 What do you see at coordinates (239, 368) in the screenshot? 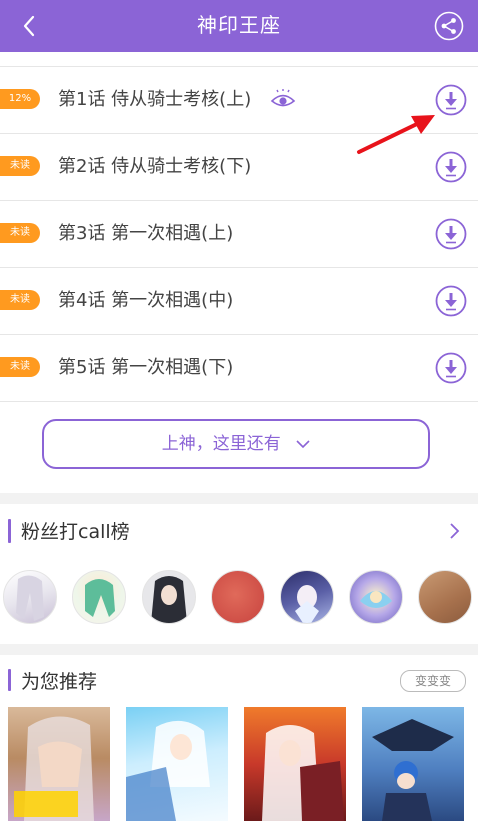
I see `chapter-row-5: 未读 第5话 第一次相遇(下)` at bounding box center [239, 368].